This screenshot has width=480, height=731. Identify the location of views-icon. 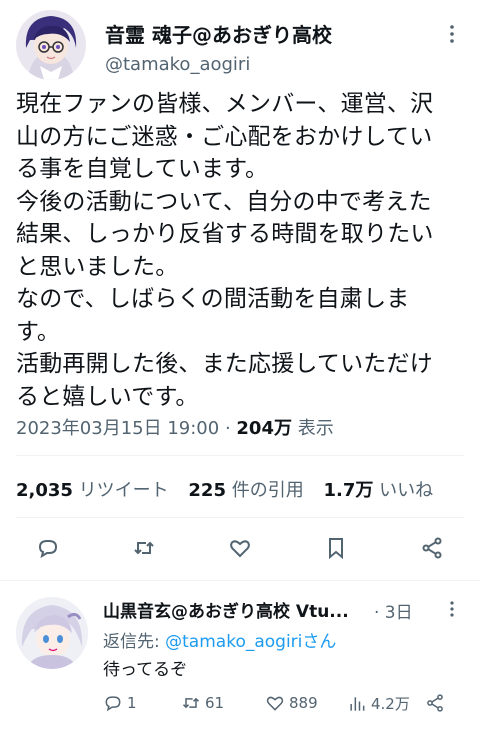
(357, 703).